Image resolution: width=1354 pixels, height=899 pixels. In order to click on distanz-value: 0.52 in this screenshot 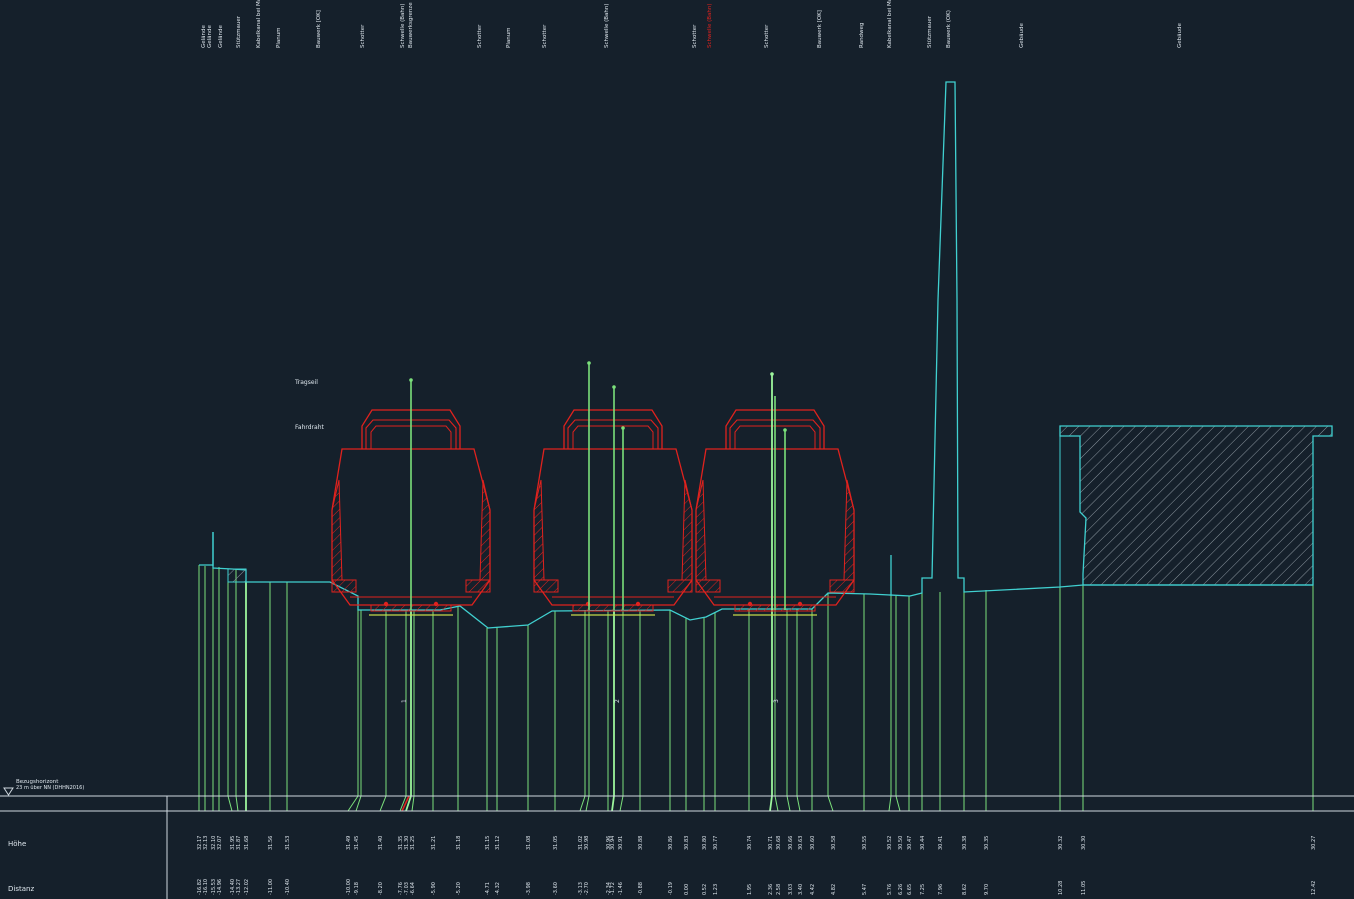, I will do `click(705, 889)`.